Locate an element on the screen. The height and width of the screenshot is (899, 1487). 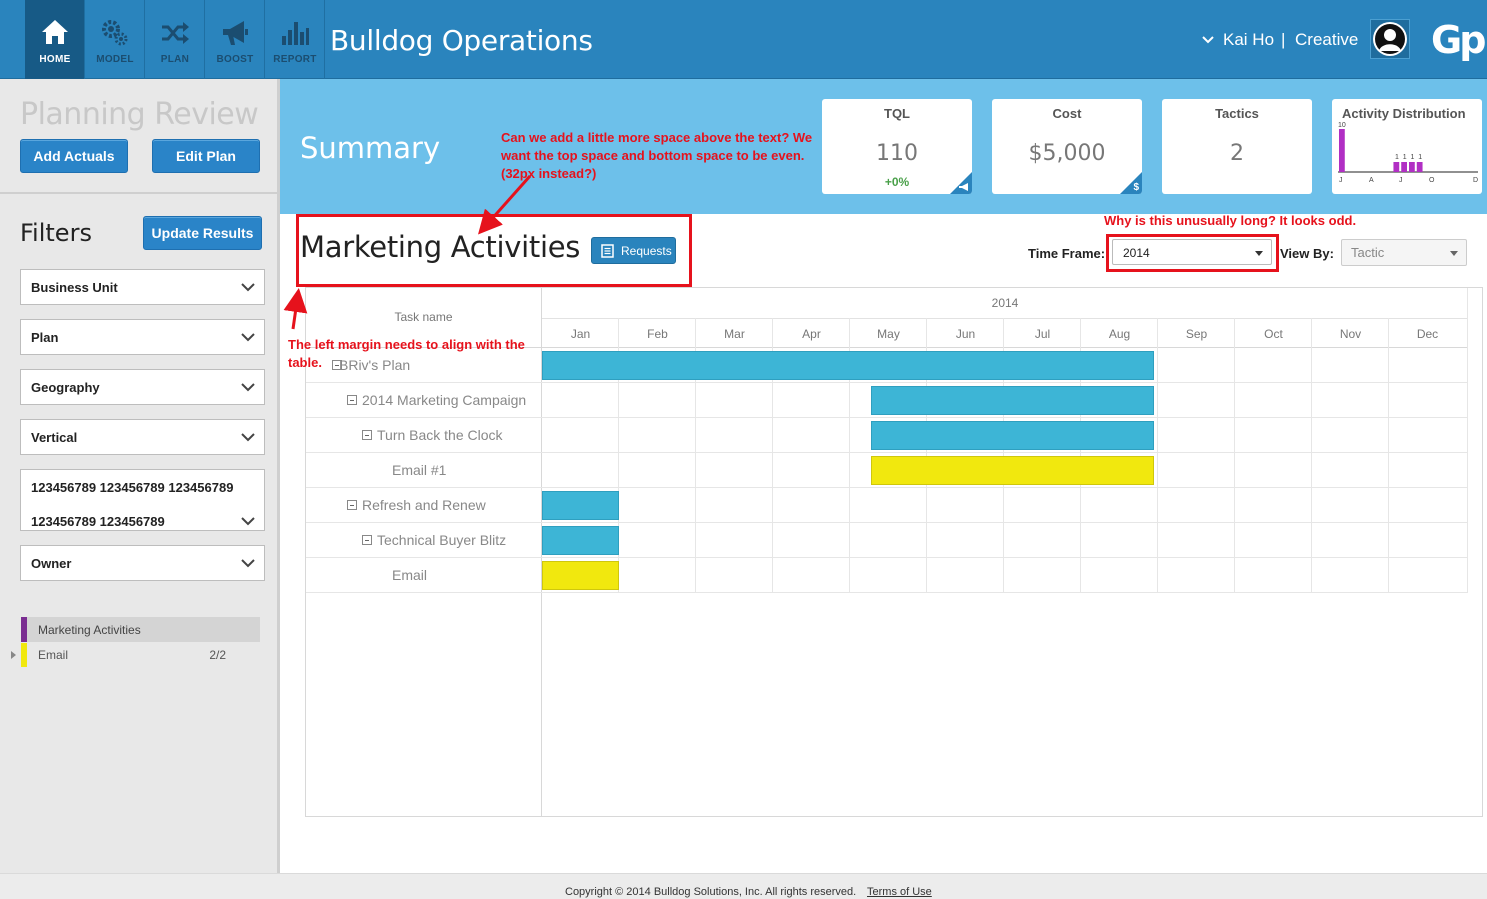
filter-geography-label: Geography is located at coordinates (65, 387).